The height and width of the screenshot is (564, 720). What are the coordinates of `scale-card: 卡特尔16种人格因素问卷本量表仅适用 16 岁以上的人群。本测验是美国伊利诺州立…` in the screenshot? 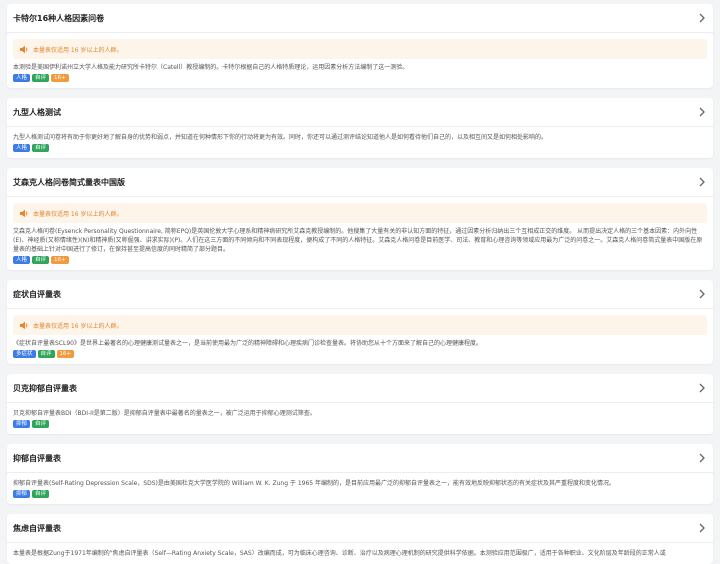 It's located at (360, 46).